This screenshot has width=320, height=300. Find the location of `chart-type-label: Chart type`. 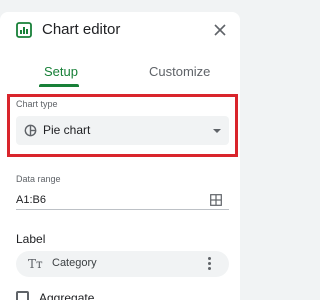

chart-type-label: Chart type is located at coordinates (37, 104).